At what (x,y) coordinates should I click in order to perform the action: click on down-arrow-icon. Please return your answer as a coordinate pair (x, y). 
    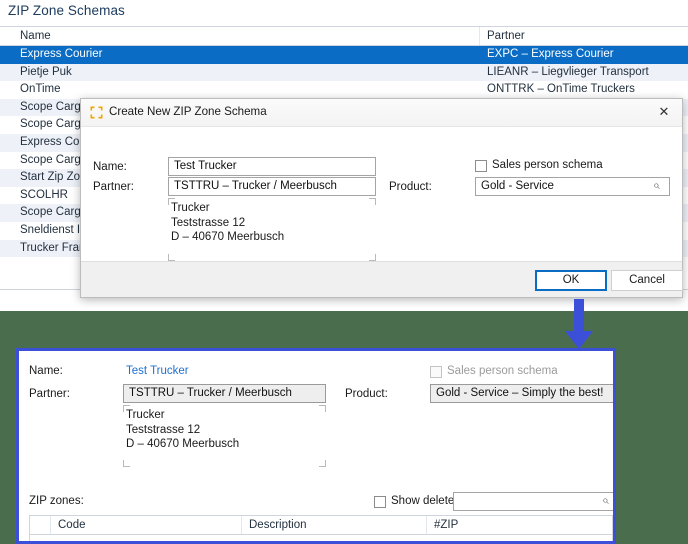
    Looking at the image, I should click on (579, 324).